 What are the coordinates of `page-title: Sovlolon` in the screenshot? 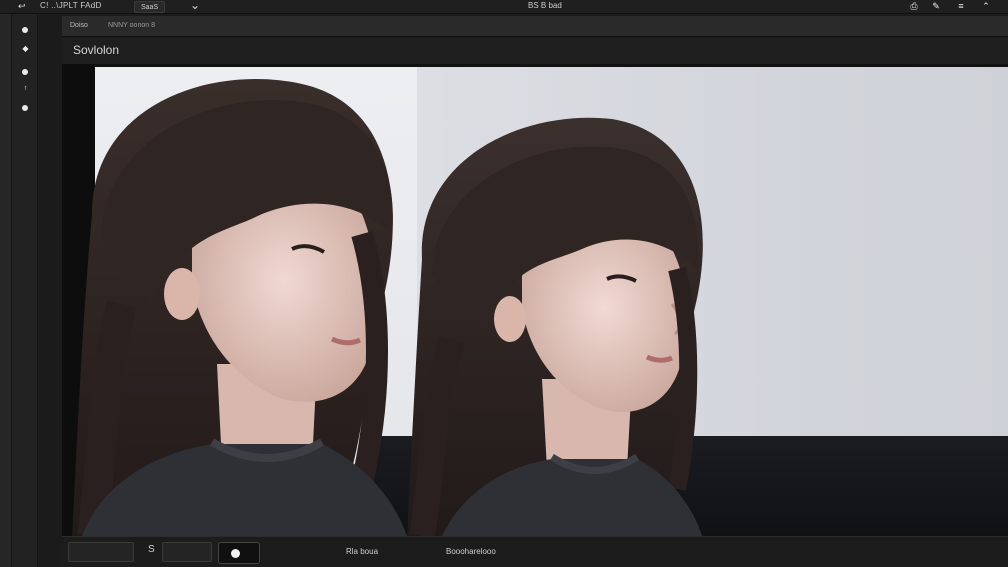 It's located at (96, 50).